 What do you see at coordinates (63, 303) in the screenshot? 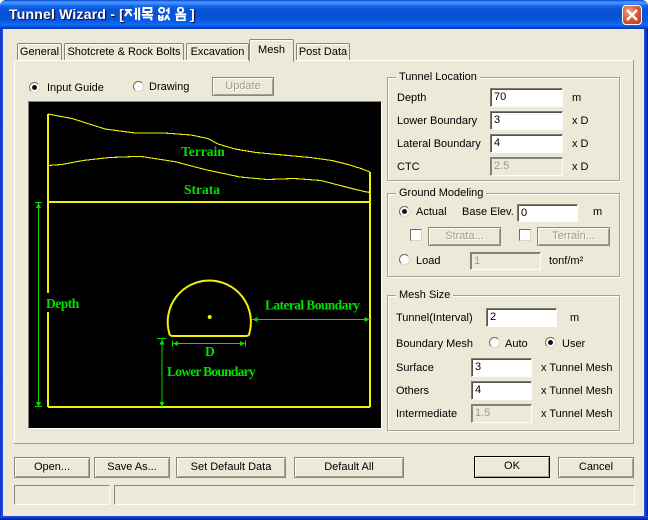
I see `svg-text: Depth` at bounding box center [63, 303].